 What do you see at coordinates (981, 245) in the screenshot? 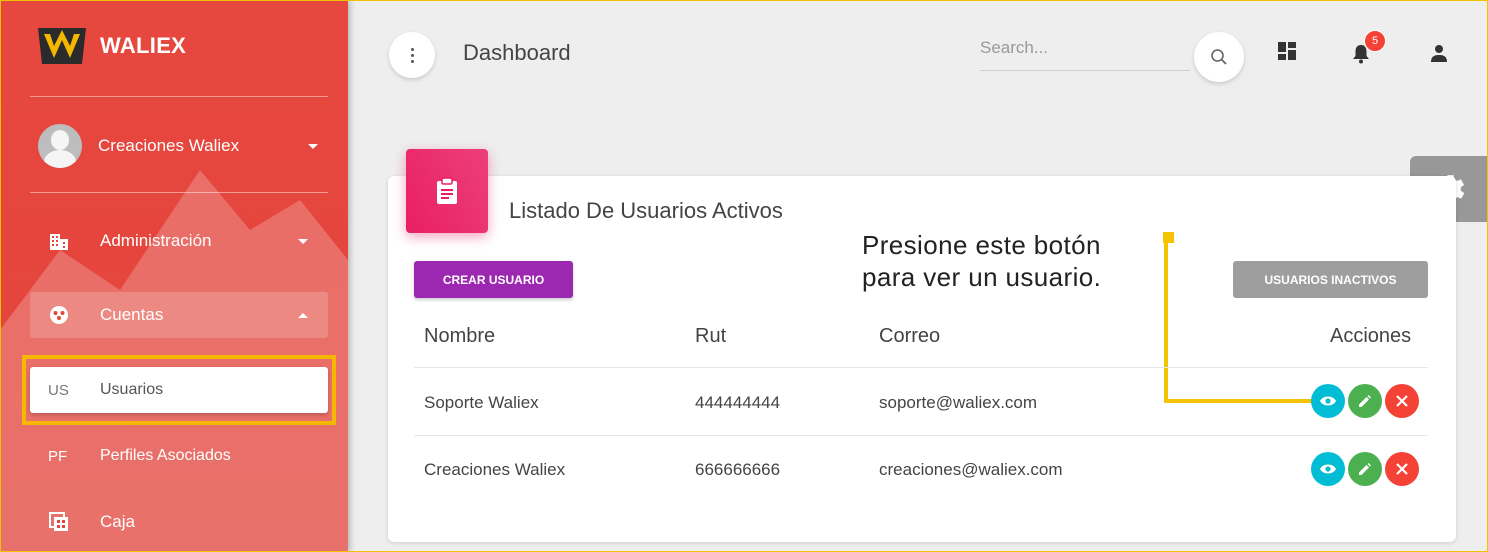
I see `annotation-line-1: Presione este botón` at bounding box center [981, 245].